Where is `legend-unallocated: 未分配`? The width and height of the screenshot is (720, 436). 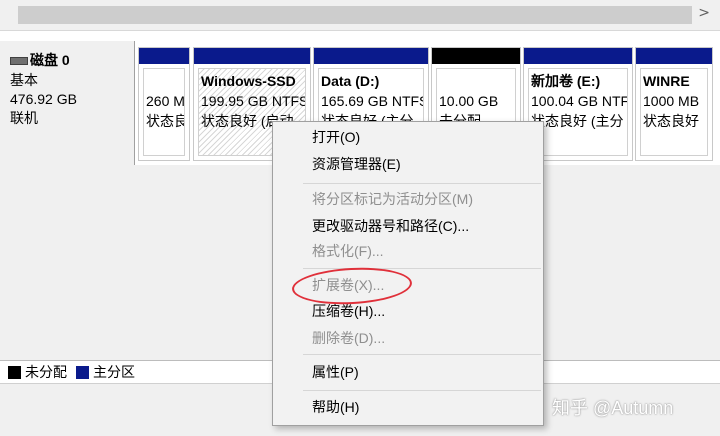
legend-unallocated: 未分配 is located at coordinates (37, 372).